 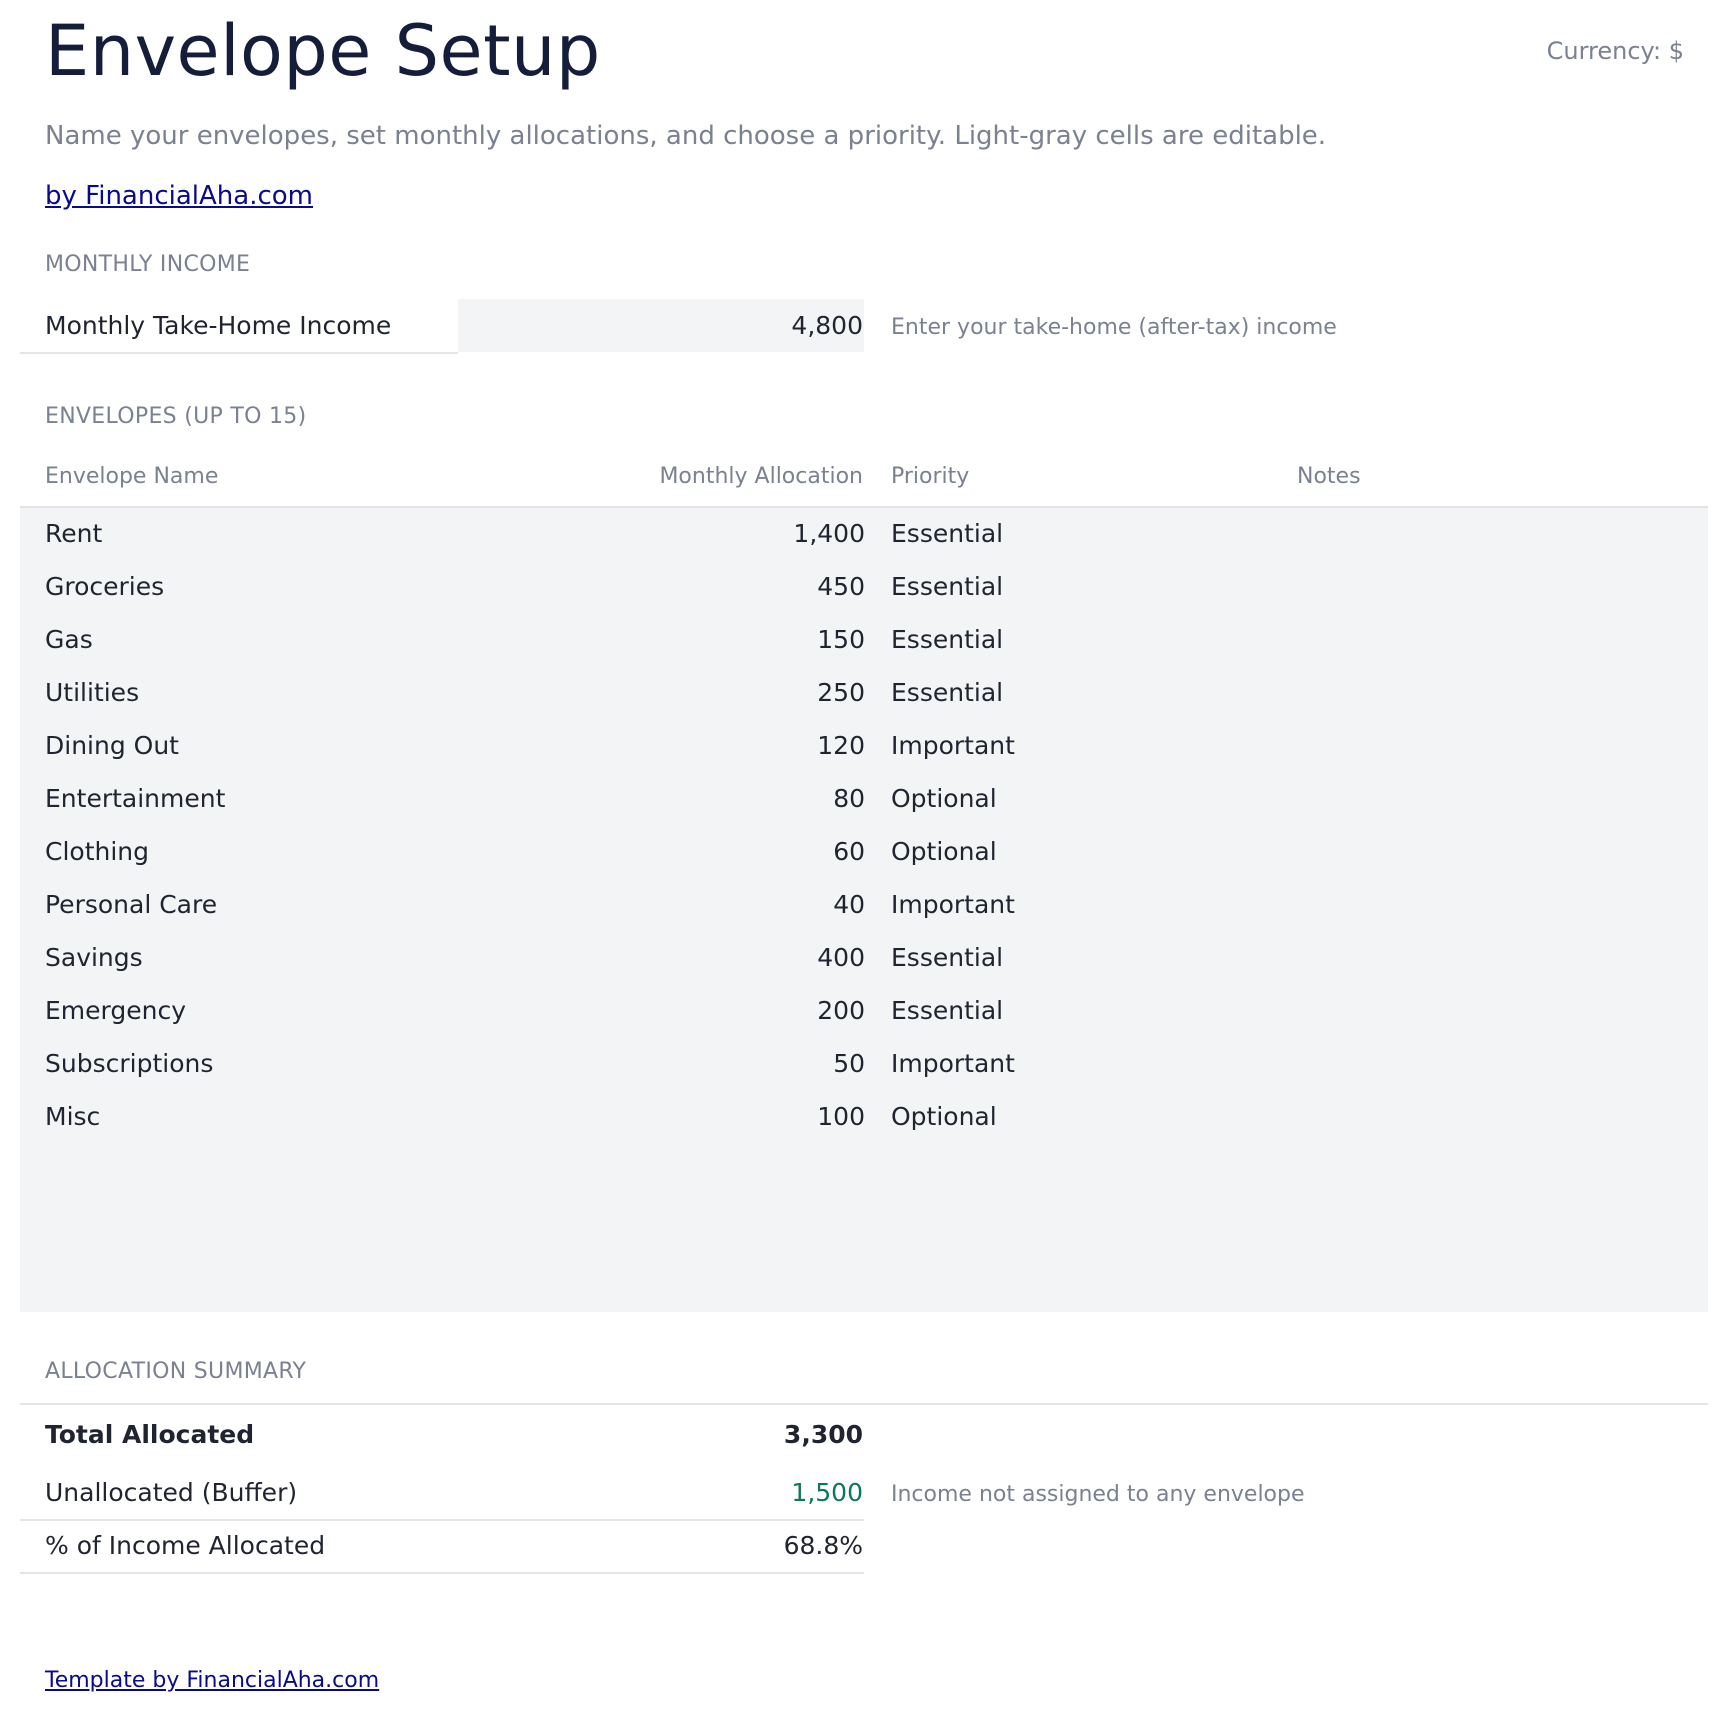 I want to click on table-row: Entertainment 80 Optional, so click(x=864, y=799).